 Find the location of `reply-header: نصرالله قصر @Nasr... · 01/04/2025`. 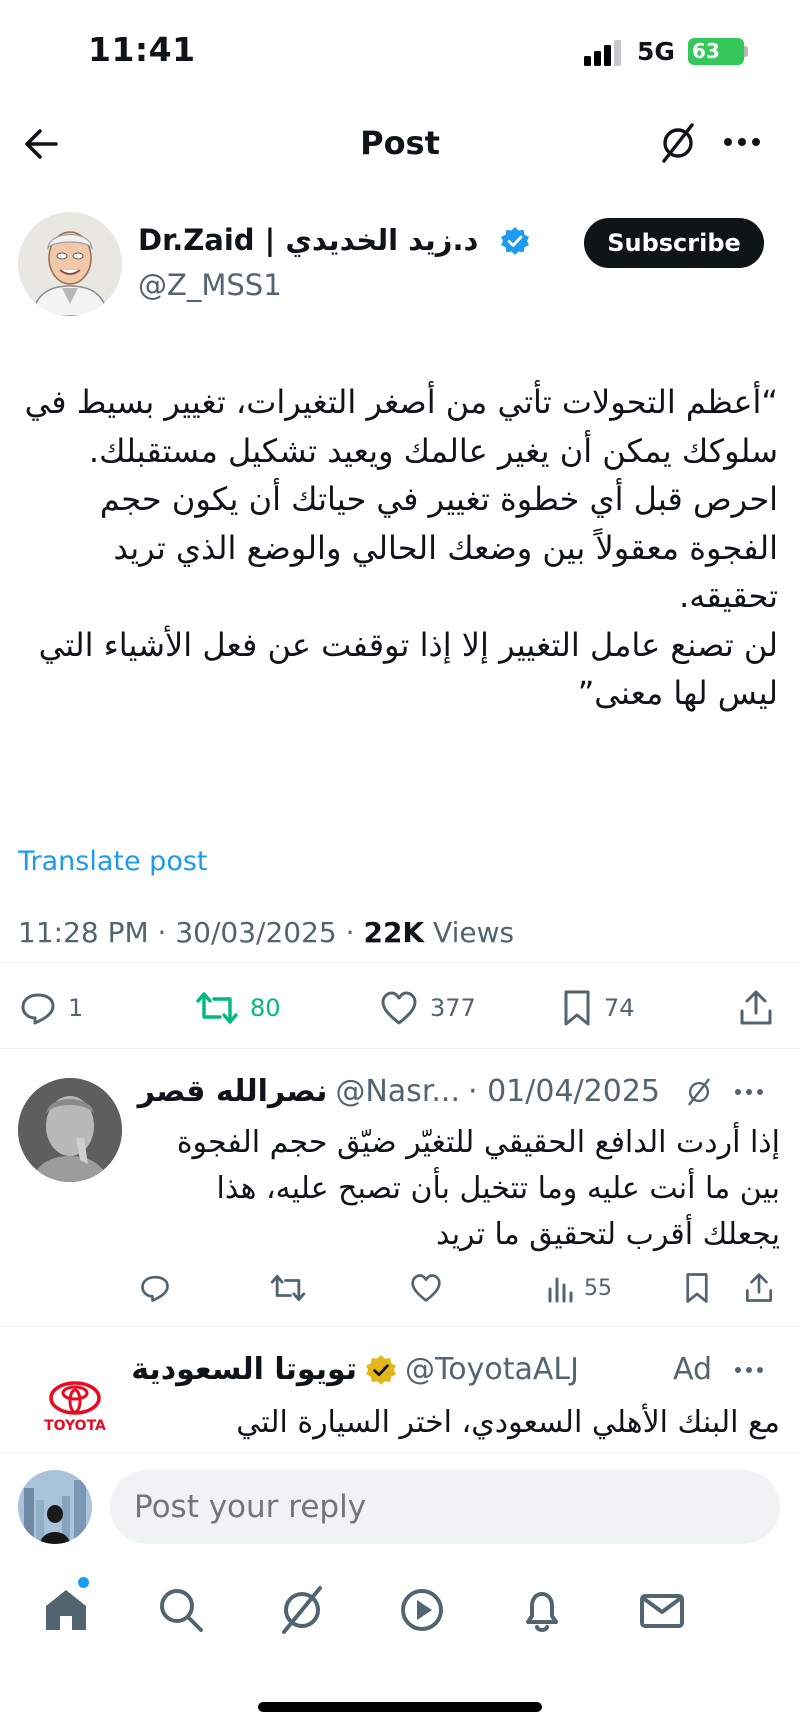

reply-header: نصرالله قصر @Nasr... · 01/04/2025 is located at coordinates (451, 1091).